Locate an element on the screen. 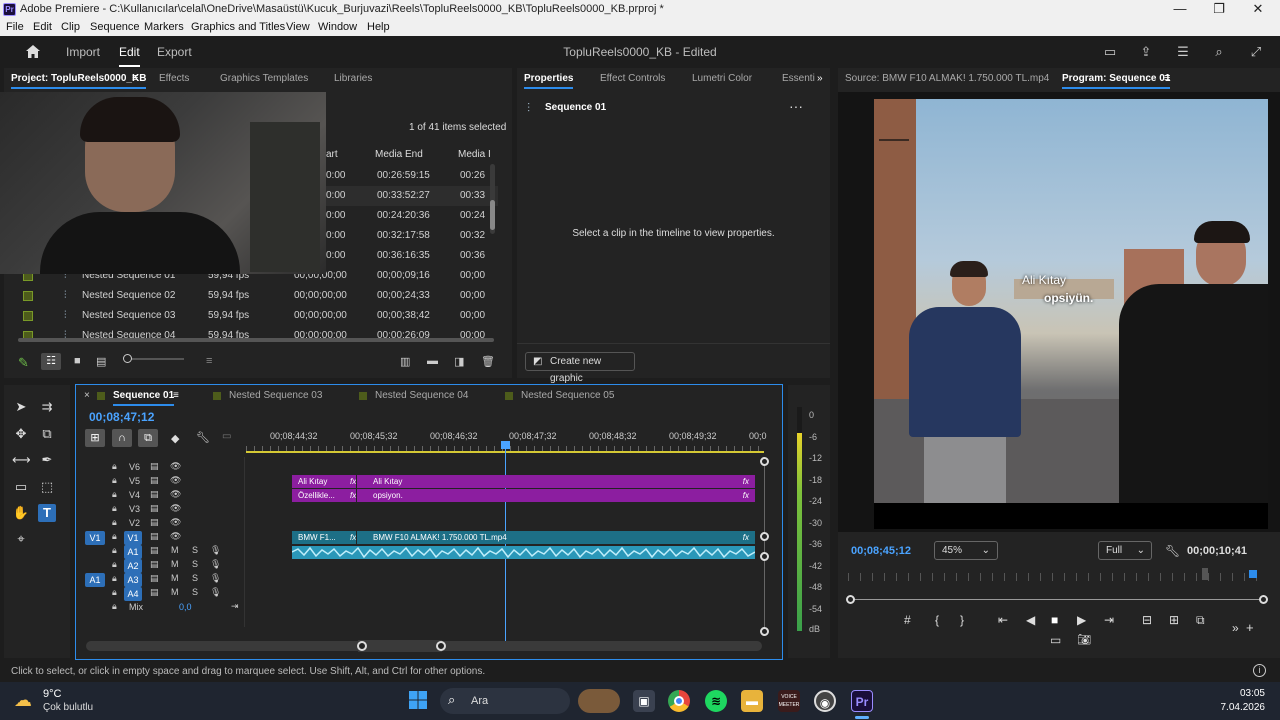 The width and height of the screenshot is (1280, 720). rectangle-tool-icon: ▭ is located at coordinates (21, 487).